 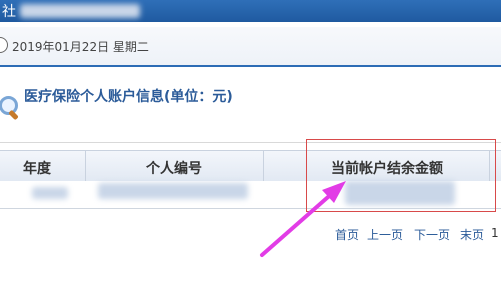 I want to click on annotation-arrow, so click(x=303, y=219).